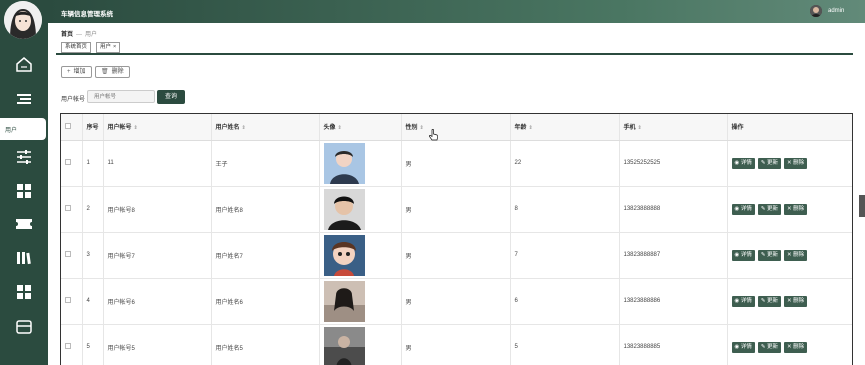 The width and height of the screenshot is (865, 365). What do you see at coordinates (114, 47) in the screenshot?
I see `close-icon: ×` at bounding box center [114, 47].